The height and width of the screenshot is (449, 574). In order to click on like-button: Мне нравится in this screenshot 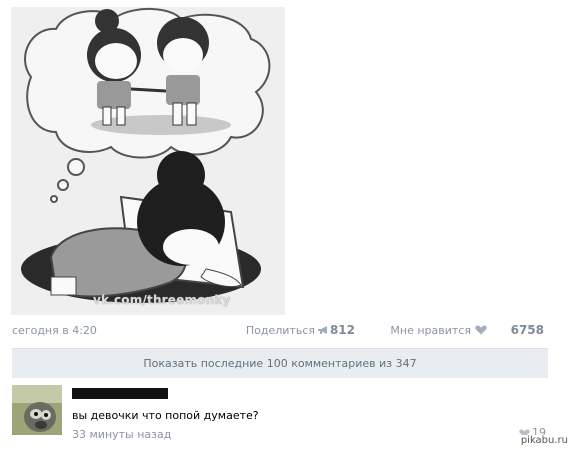, I will do `click(430, 330)`.